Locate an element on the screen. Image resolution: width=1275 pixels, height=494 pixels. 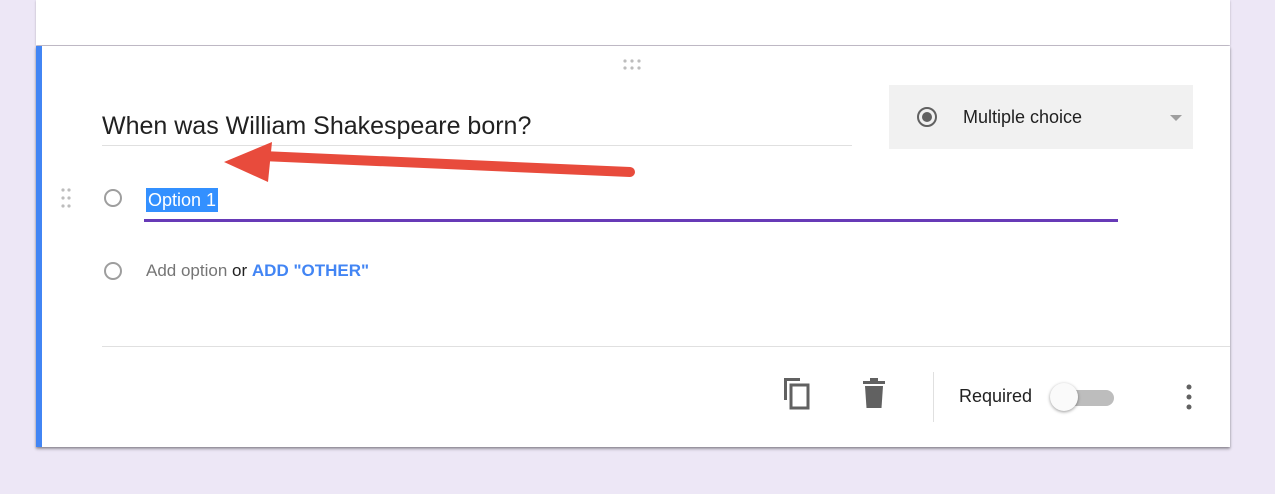
drag-handle-icon is located at coordinates (634, 65).